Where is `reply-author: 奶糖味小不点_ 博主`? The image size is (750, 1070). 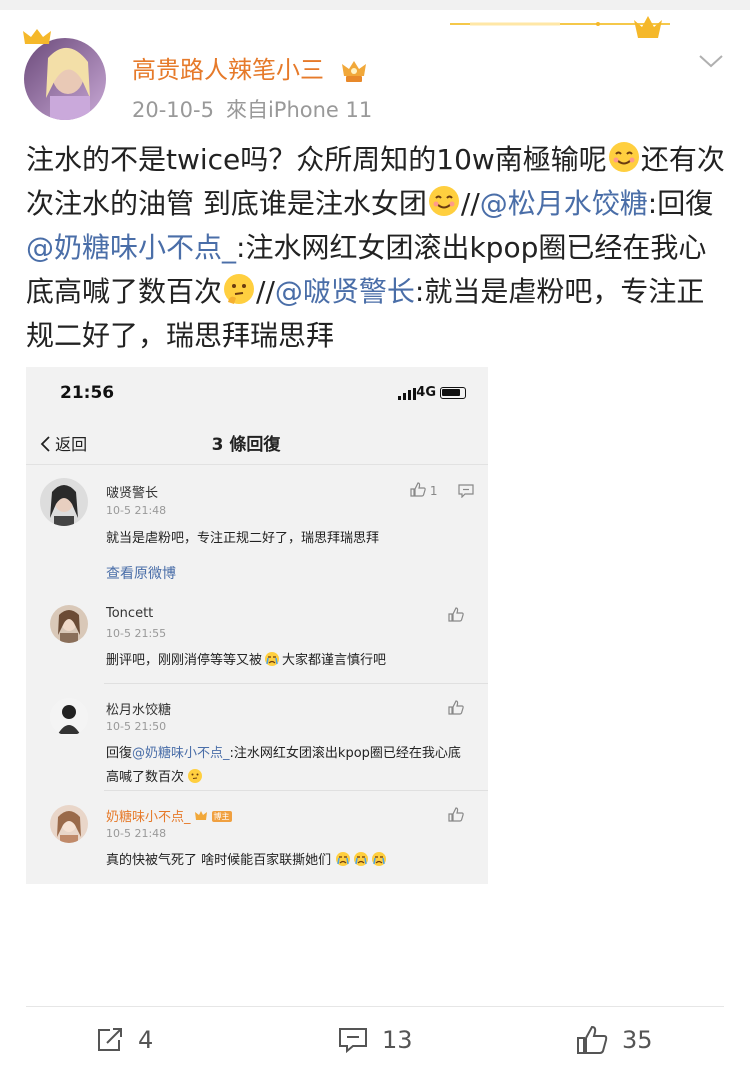
reply-author: 奶糖味小不点_ 博主 is located at coordinates (169, 815).